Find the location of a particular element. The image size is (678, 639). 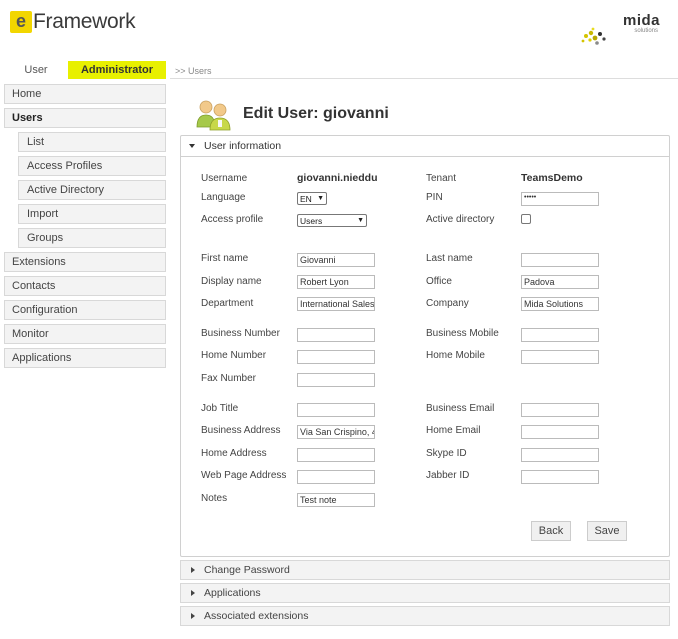

sidebar-item-import: Import is located at coordinates (92, 214).